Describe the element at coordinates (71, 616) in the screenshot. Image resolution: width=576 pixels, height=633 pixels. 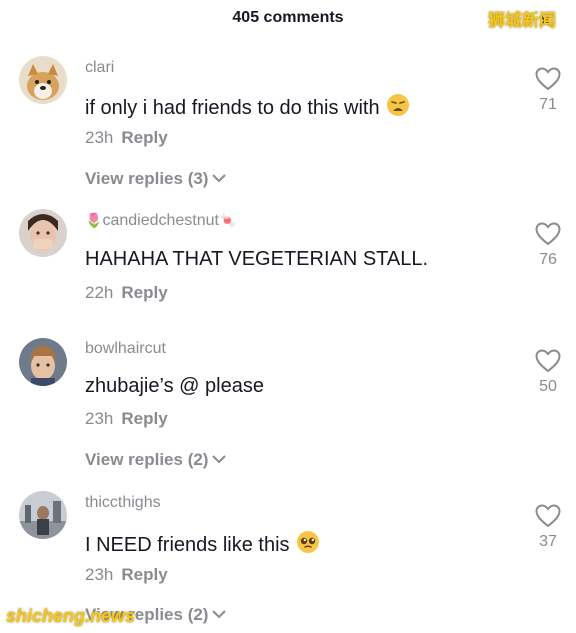
I see `watermark-bottom: shicheng.news` at that location.